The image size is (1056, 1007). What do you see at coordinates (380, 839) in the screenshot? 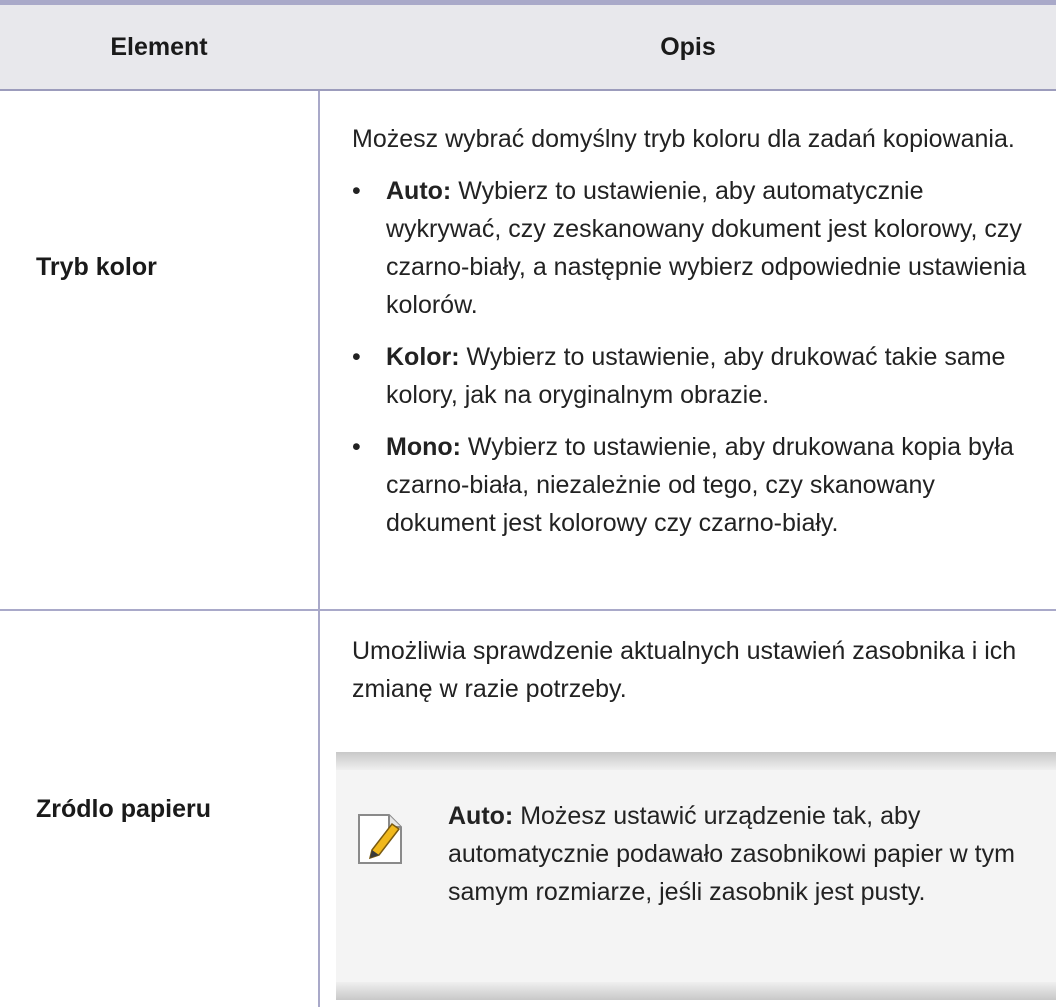
I see `note-pencil-icon` at bounding box center [380, 839].